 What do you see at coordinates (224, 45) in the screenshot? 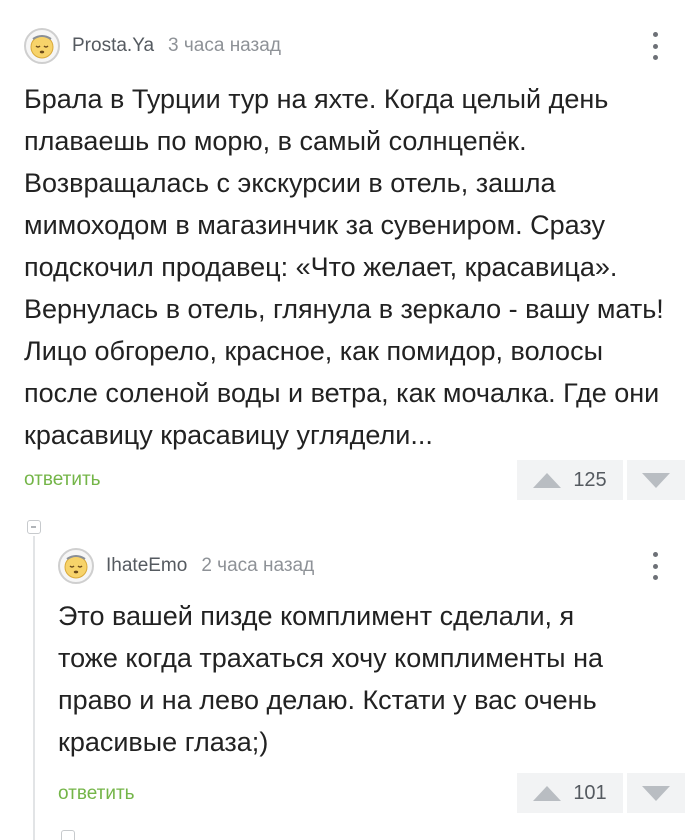
I see `timestamp: 3 часа назад` at bounding box center [224, 45].